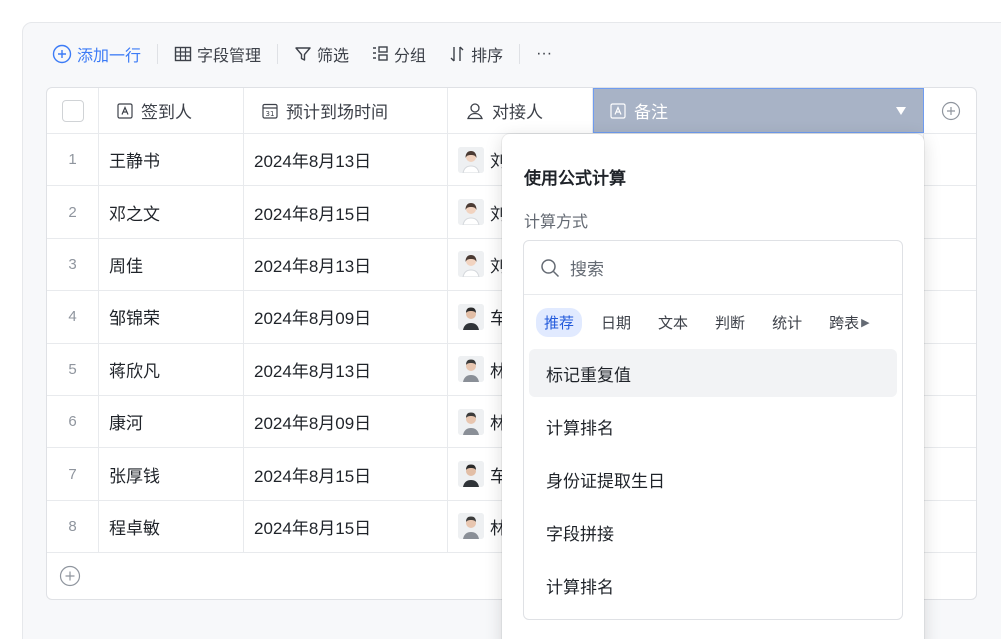 This screenshot has width=1001, height=639. I want to click on dropdown-subtitle: 计算方式, so click(556, 222).